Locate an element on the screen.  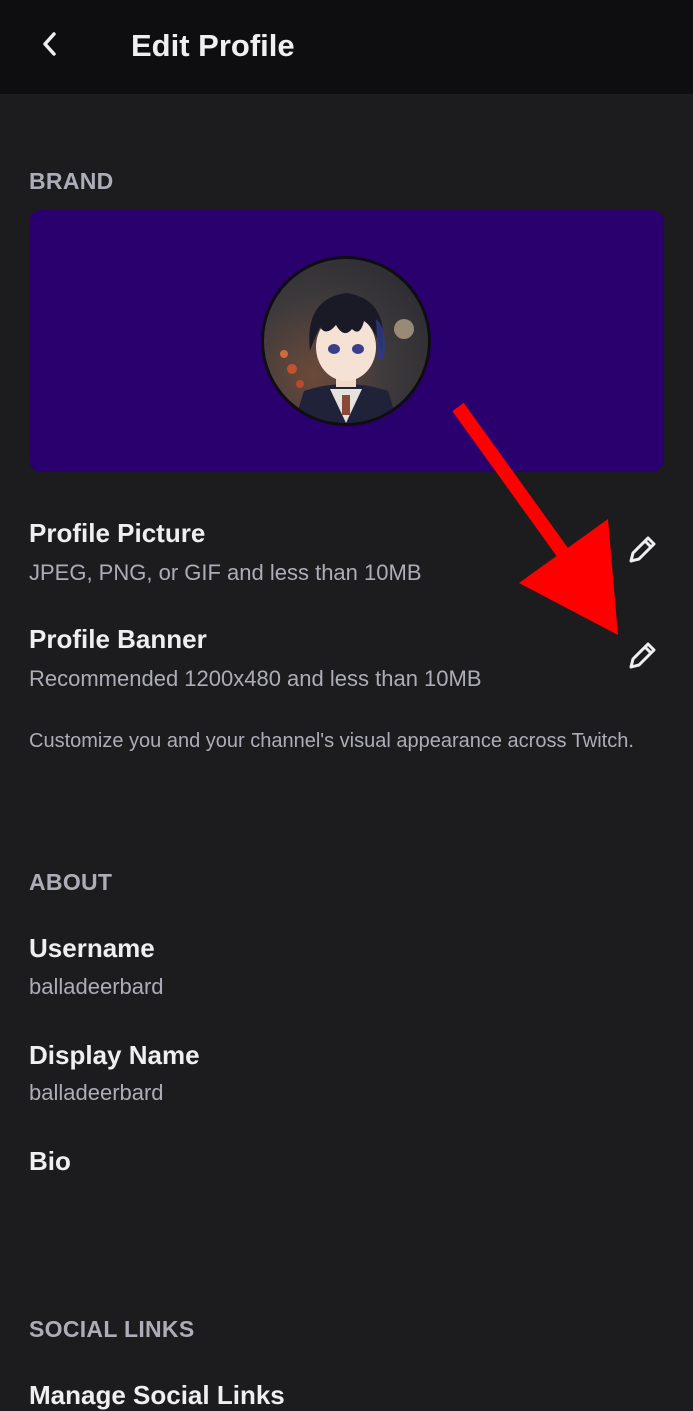
edit-profile-banner-button is located at coordinates (642, 656).